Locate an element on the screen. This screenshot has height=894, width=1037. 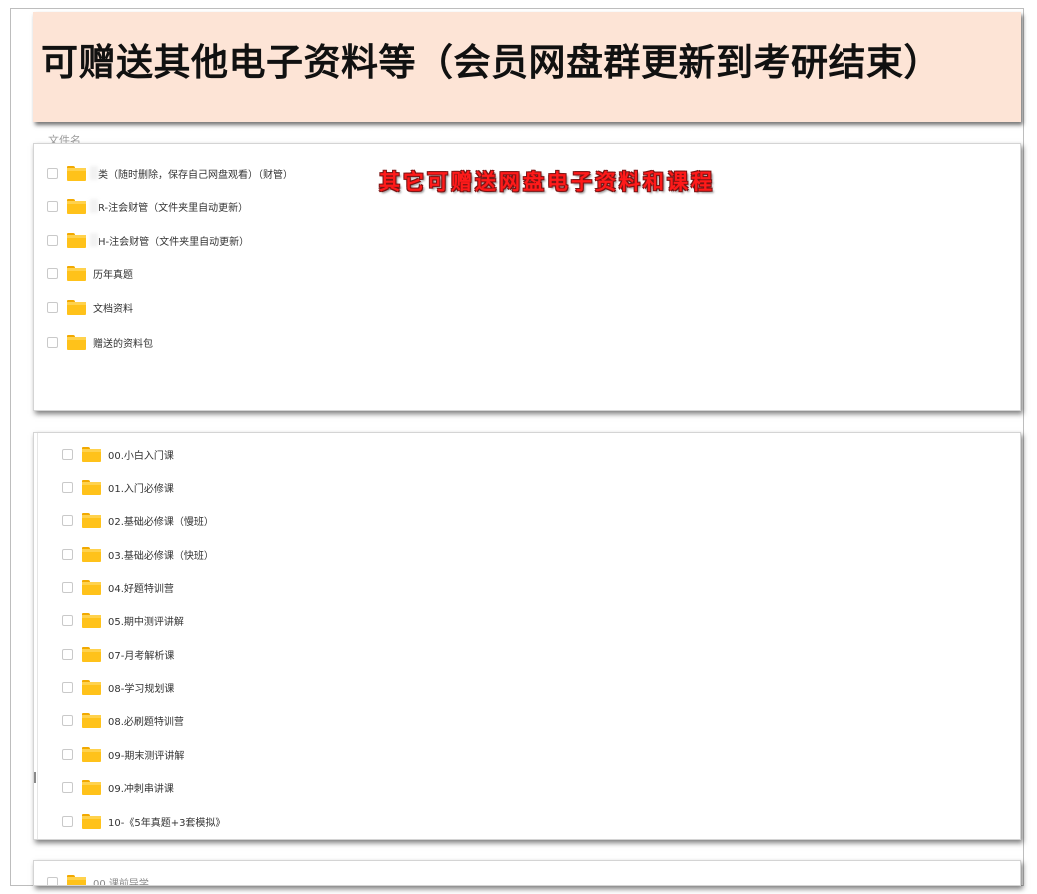
file-name: 文档资料 is located at coordinates (113, 307).